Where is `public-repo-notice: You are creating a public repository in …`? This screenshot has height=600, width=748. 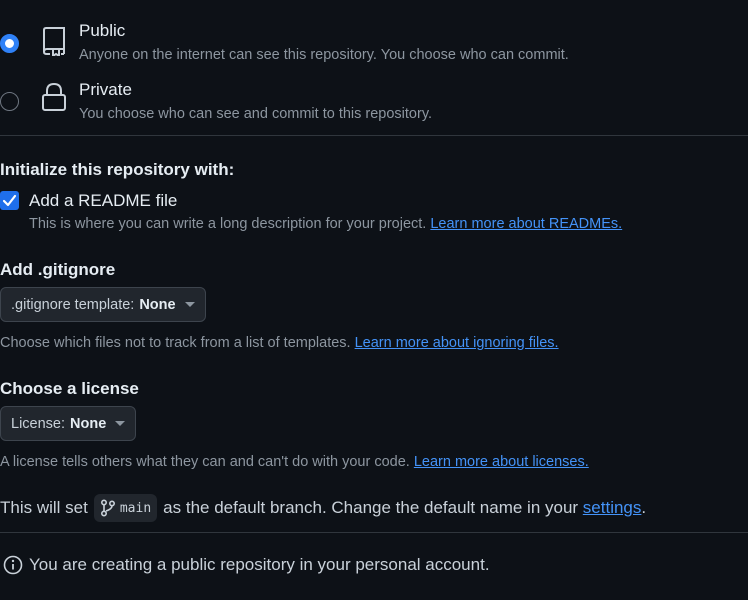
public-repo-notice: You are creating a public repository in … is located at coordinates (246, 565).